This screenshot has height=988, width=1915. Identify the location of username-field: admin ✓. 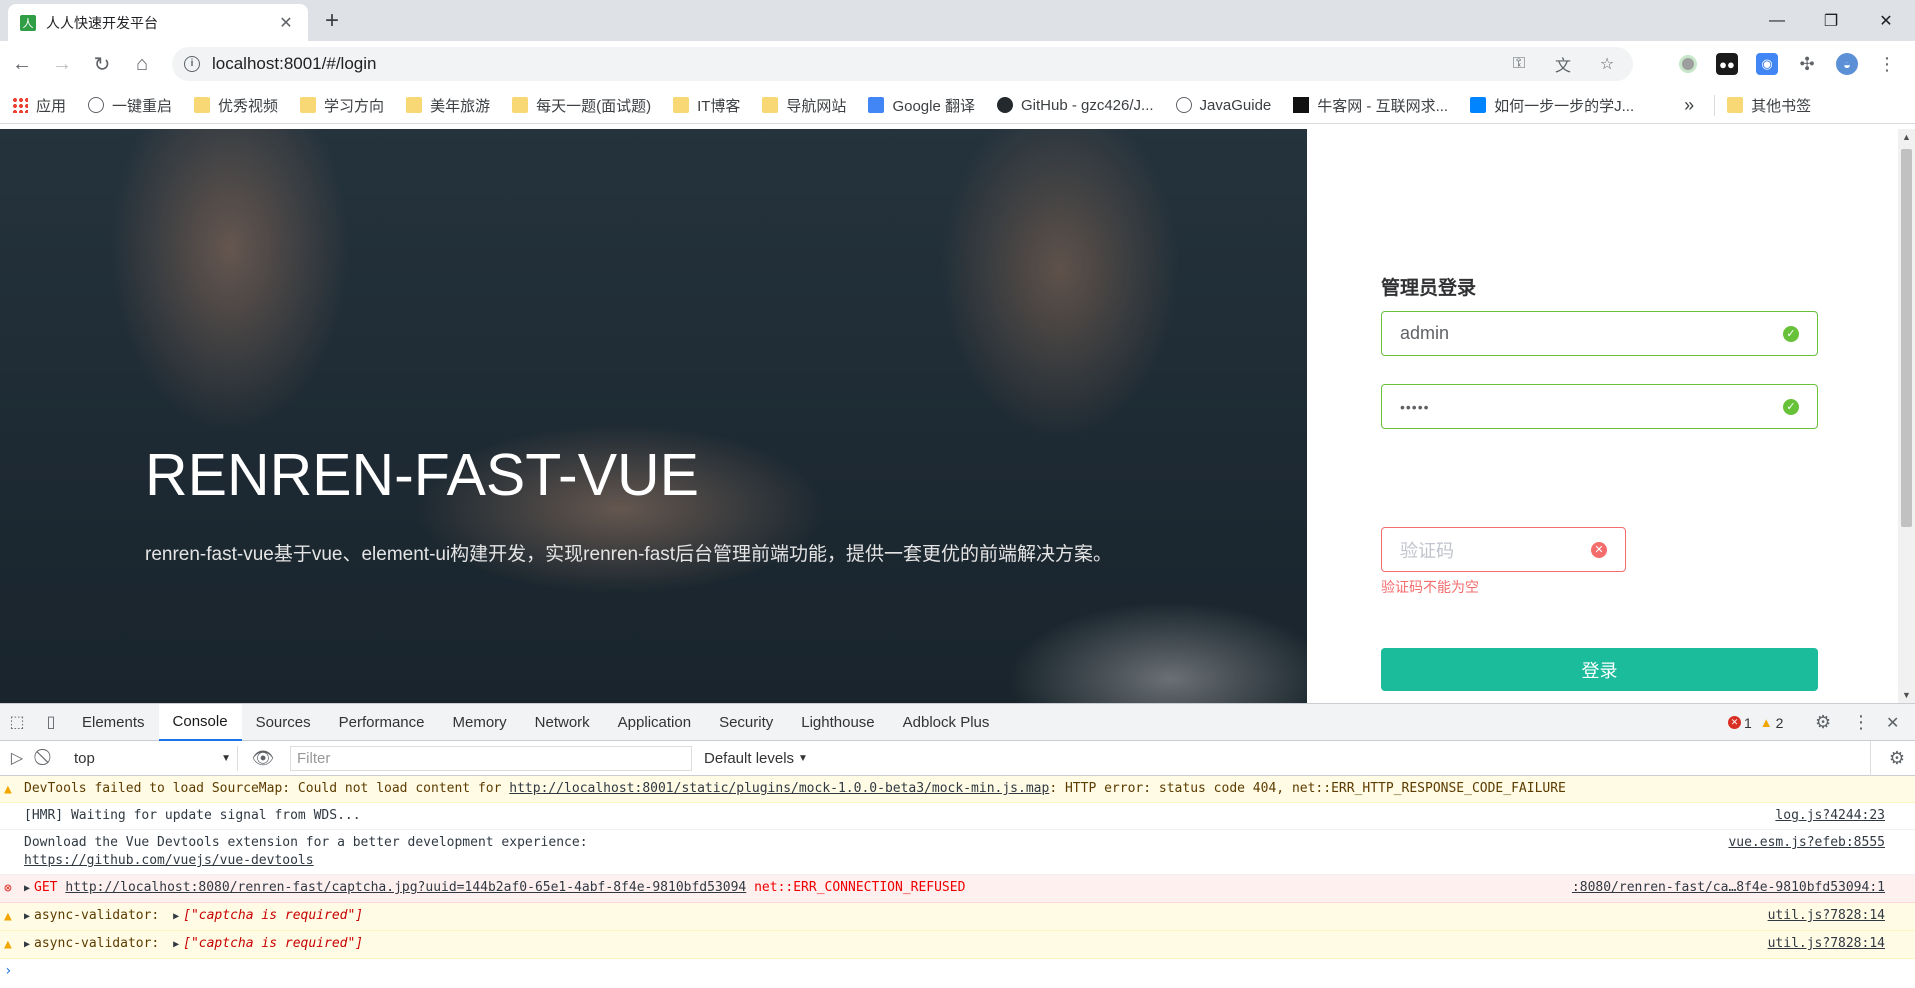
(1599, 333).